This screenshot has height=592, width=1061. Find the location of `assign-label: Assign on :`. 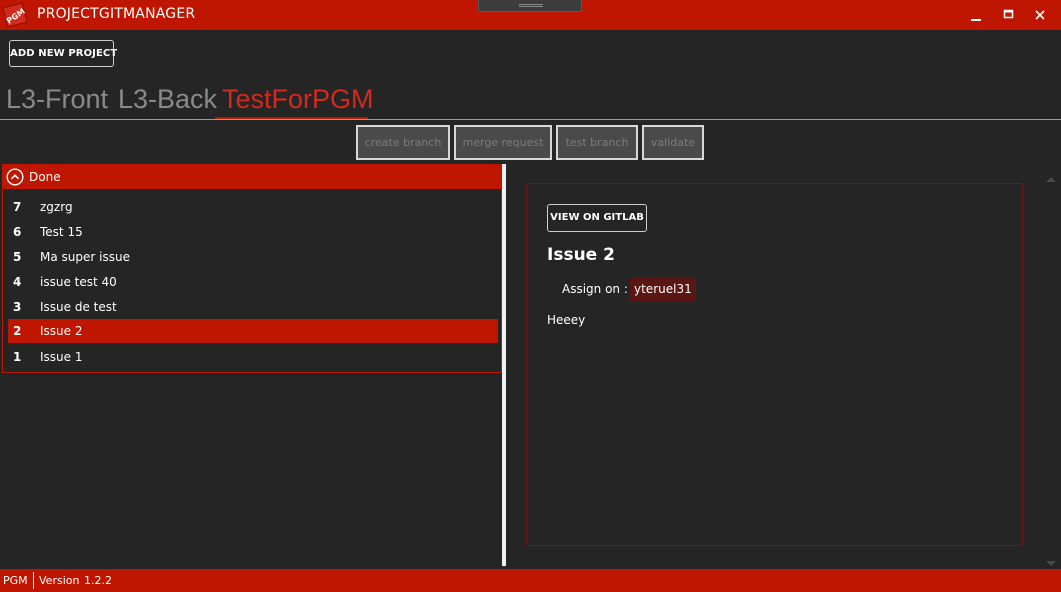

assign-label: Assign on : is located at coordinates (595, 289).